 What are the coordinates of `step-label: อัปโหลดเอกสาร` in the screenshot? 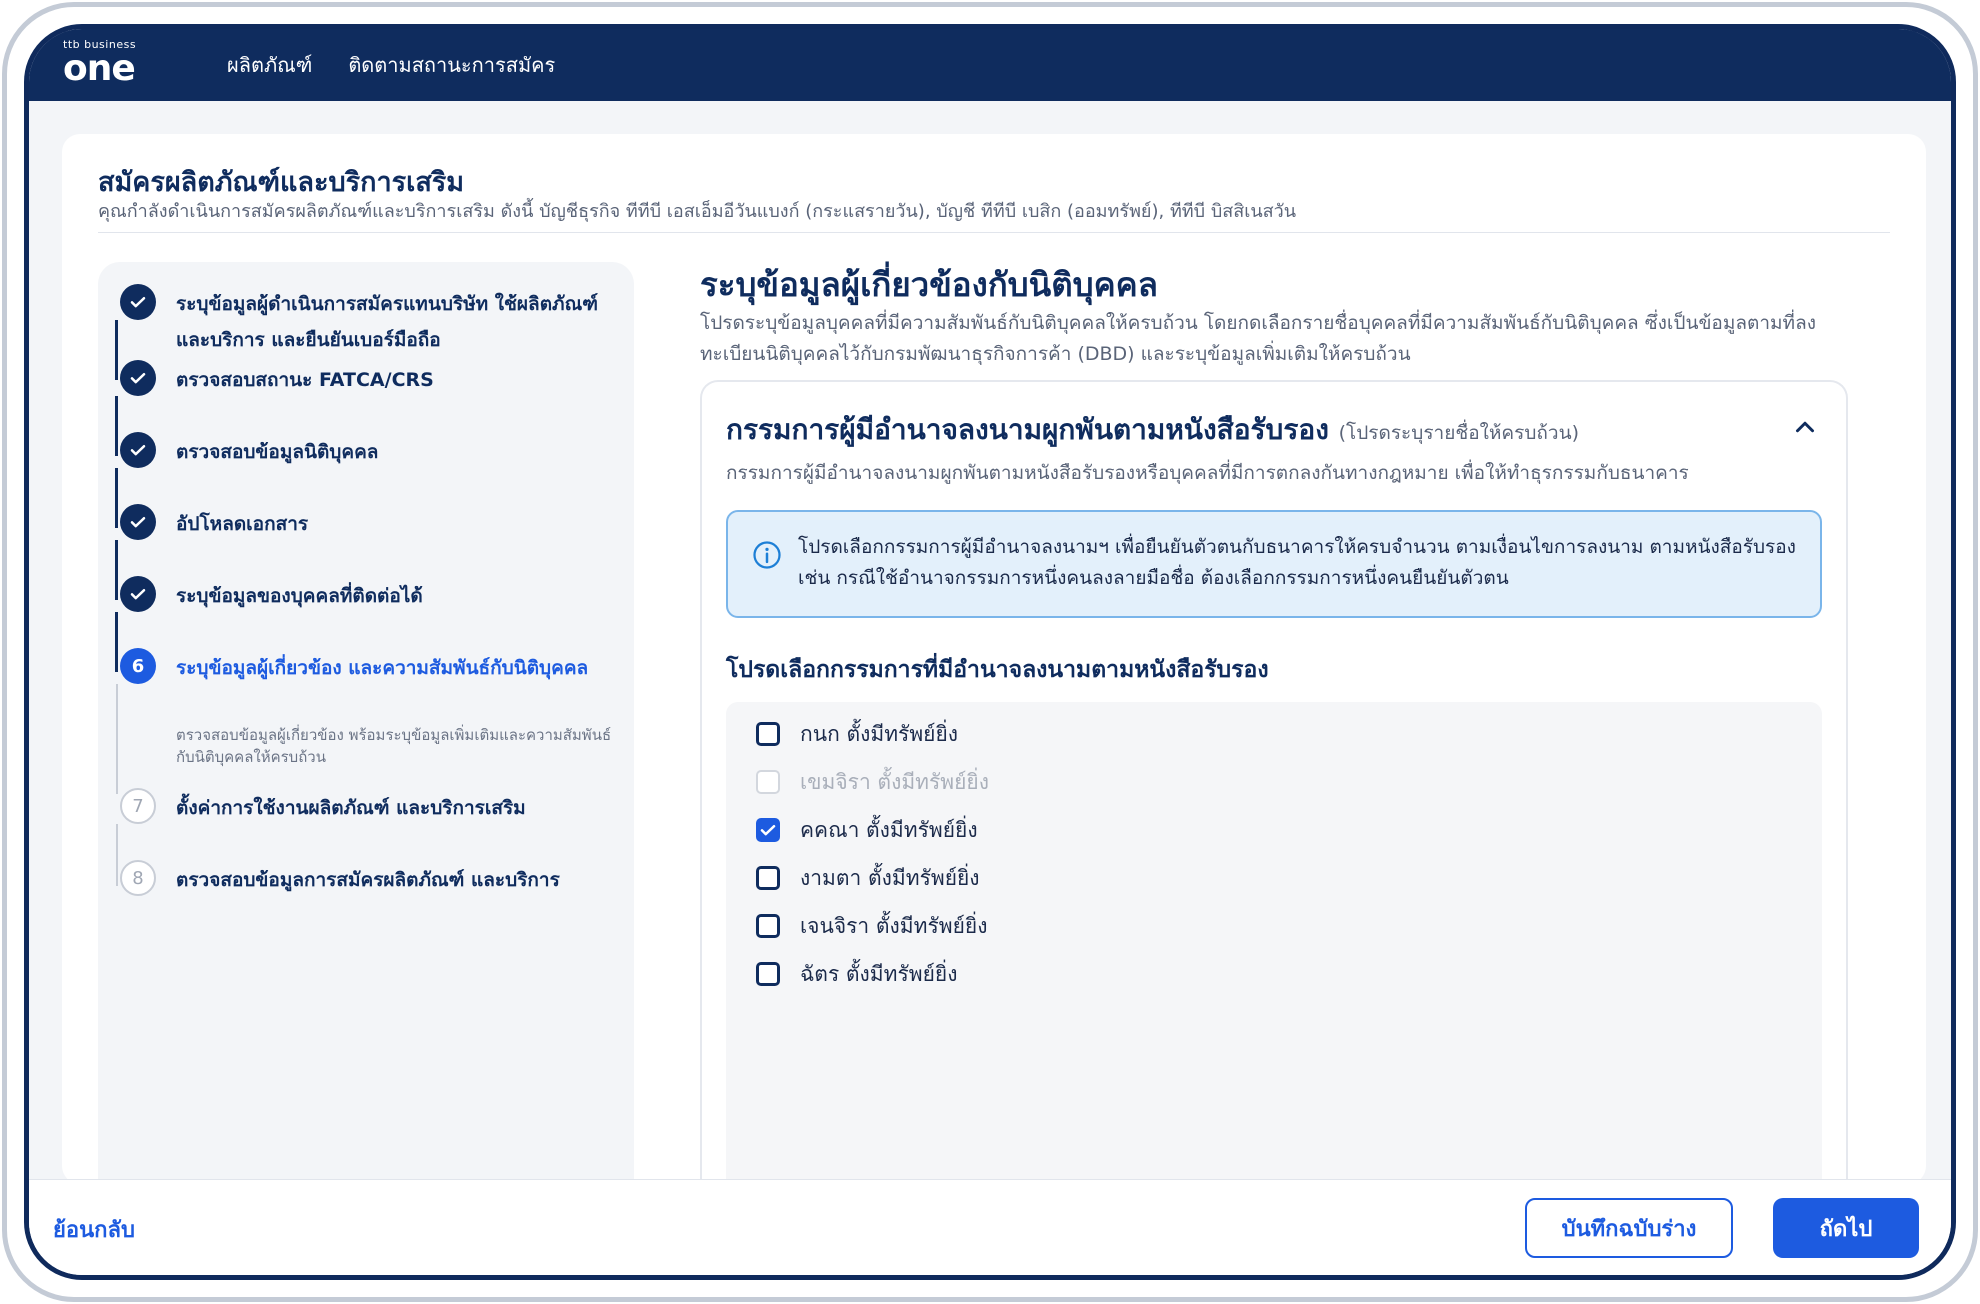 It's located at (242, 524).